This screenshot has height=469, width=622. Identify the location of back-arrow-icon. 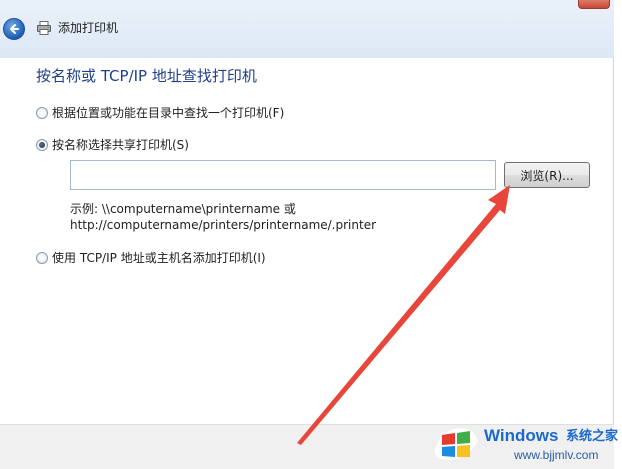
(14, 29).